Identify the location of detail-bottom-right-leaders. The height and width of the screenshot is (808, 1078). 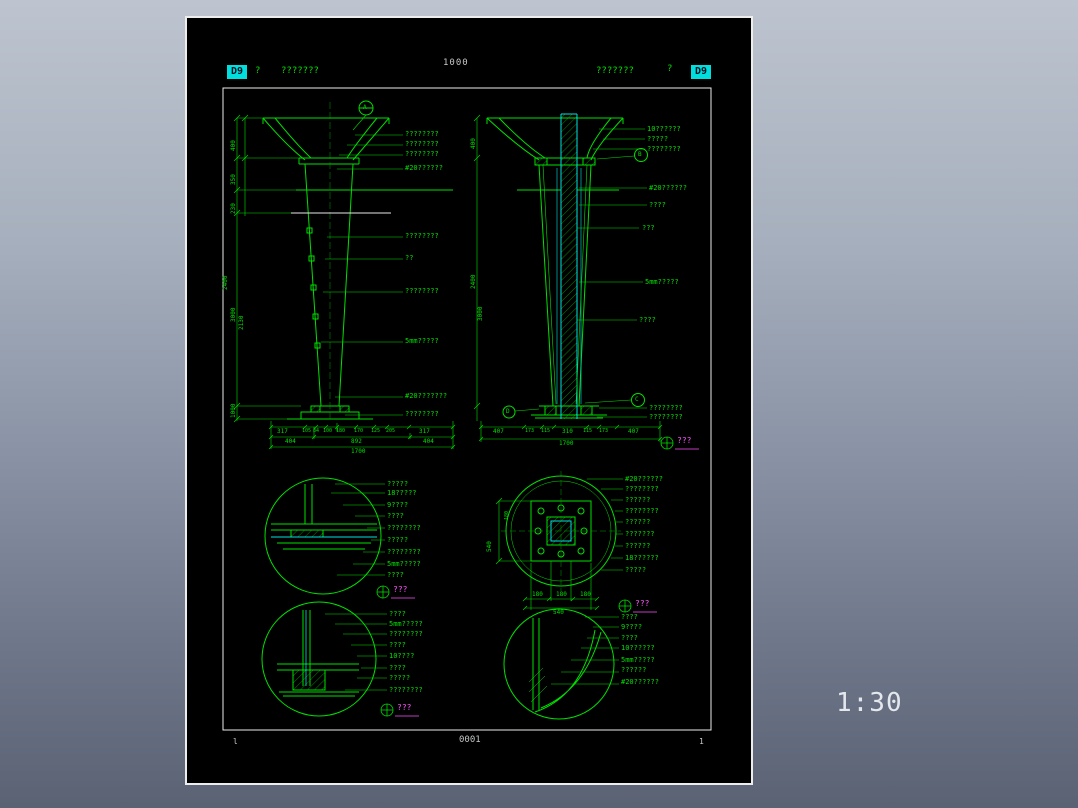
(585, 650).